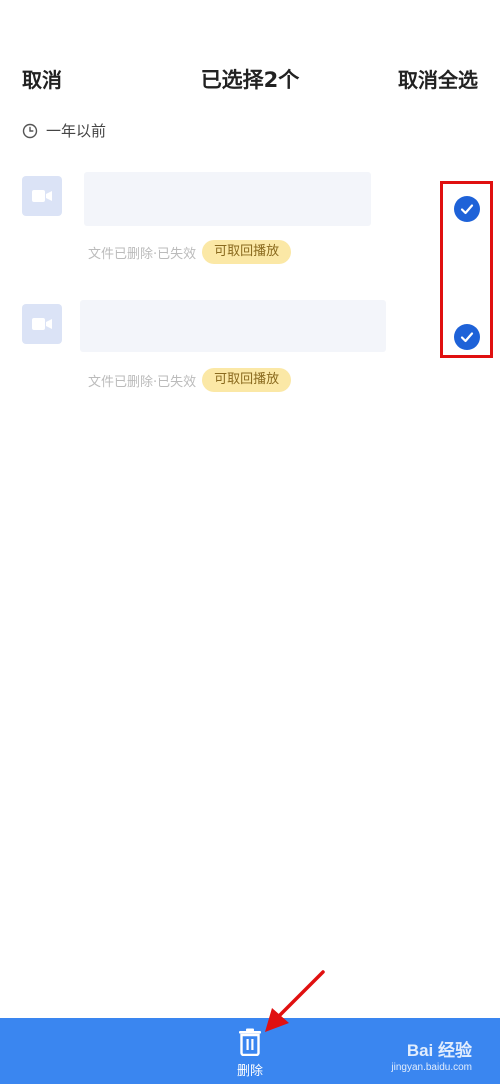 This screenshot has height=1084, width=500. What do you see at coordinates (431, 1067) in the screenshot?
I see `watermark-url: jingyan.baidu.com` at bounding box center [431, 1067].